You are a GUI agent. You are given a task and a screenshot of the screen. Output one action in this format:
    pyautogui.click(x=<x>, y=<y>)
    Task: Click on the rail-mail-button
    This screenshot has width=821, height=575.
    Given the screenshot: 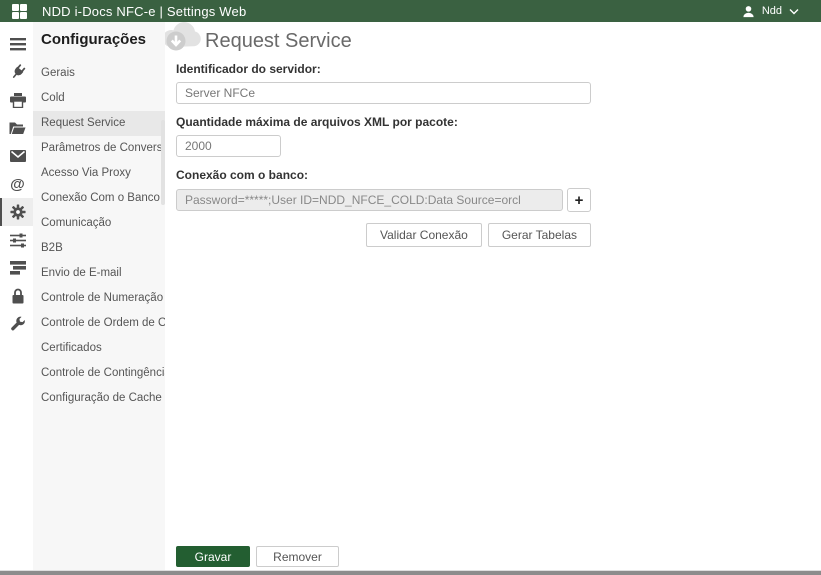 What is the action you would take?
    pyautogui.click(x=16, y=156)
    